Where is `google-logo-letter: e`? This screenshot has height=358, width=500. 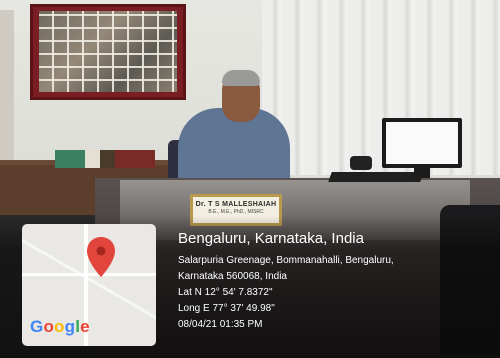
google-logo-letter: e is located at coordinates (85, 326).